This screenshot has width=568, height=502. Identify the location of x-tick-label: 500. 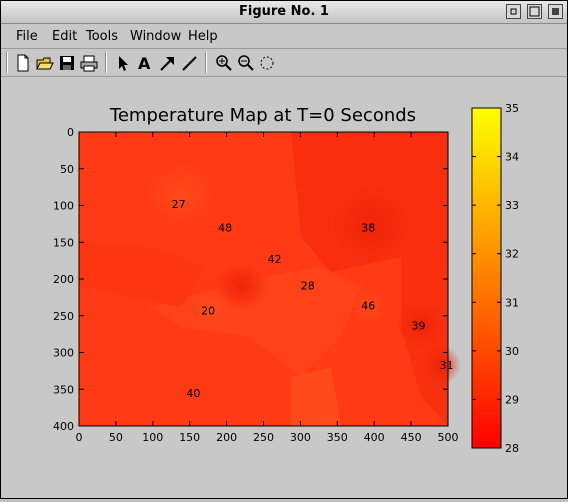
(448, 437).